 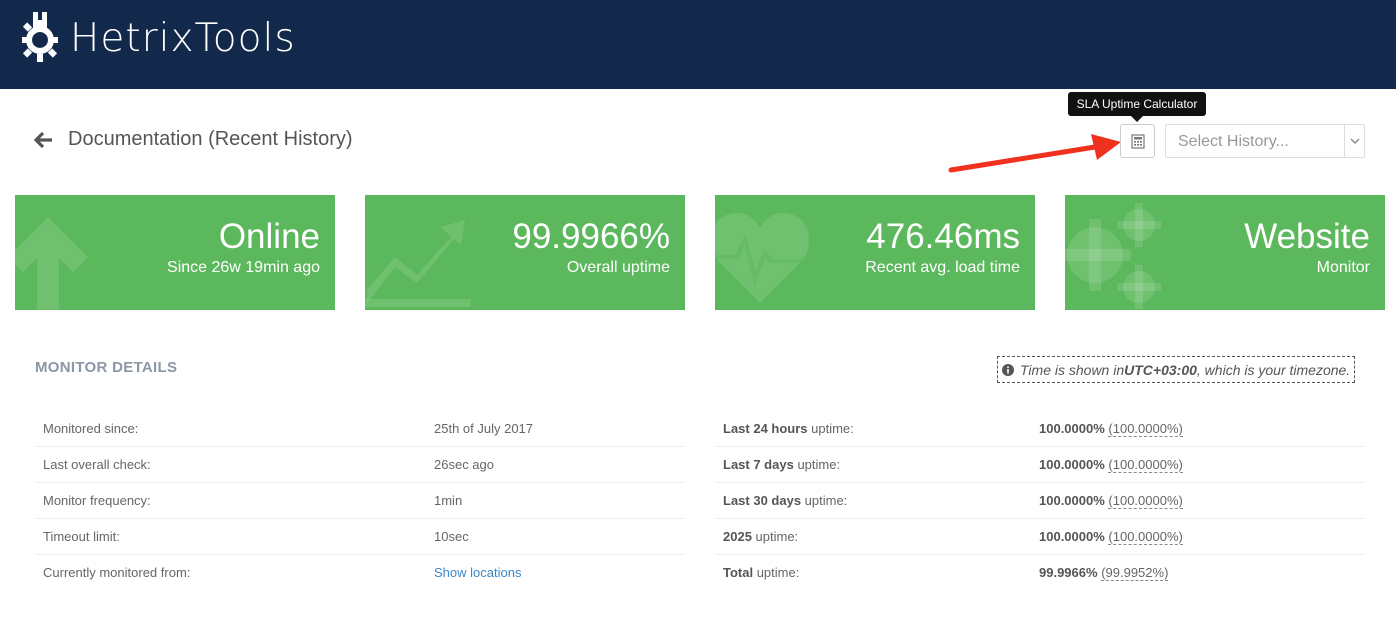 What do you see at coordinates (873, 500) in the screenshot?
I see `uptime-label: Last 30 days uptime:` at bounding box center [873, 500].